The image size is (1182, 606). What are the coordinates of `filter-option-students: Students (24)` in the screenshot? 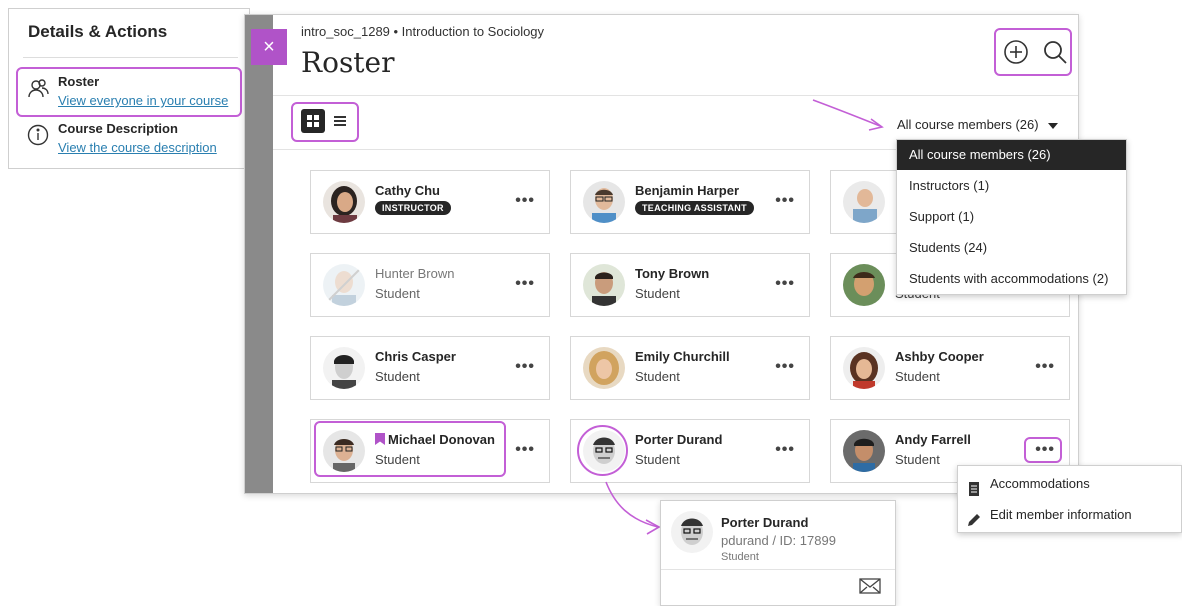 It's located at (1011, 248).